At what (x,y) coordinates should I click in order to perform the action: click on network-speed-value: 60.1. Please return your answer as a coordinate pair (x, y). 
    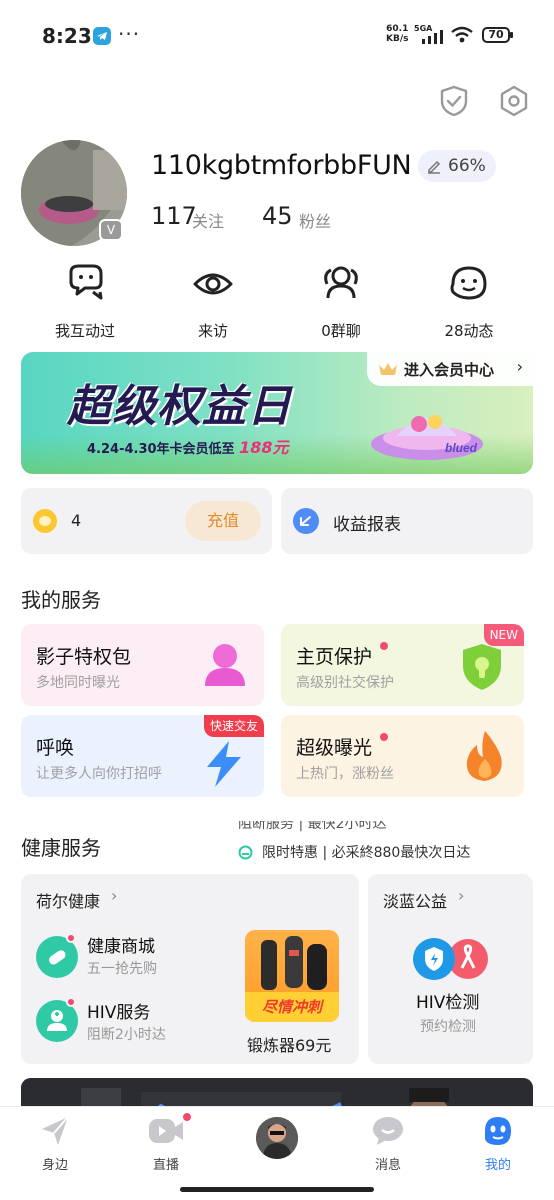
    Looking at the image, I should click on (397, 29).